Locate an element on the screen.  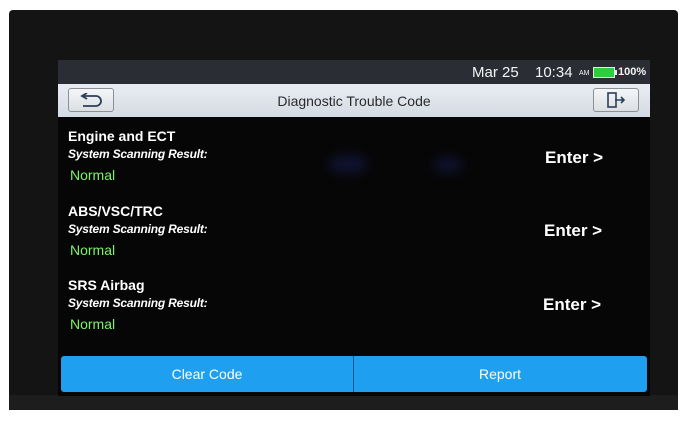
title-bar: Diagnostic Trouble Code is located at coordinates (354, 100).